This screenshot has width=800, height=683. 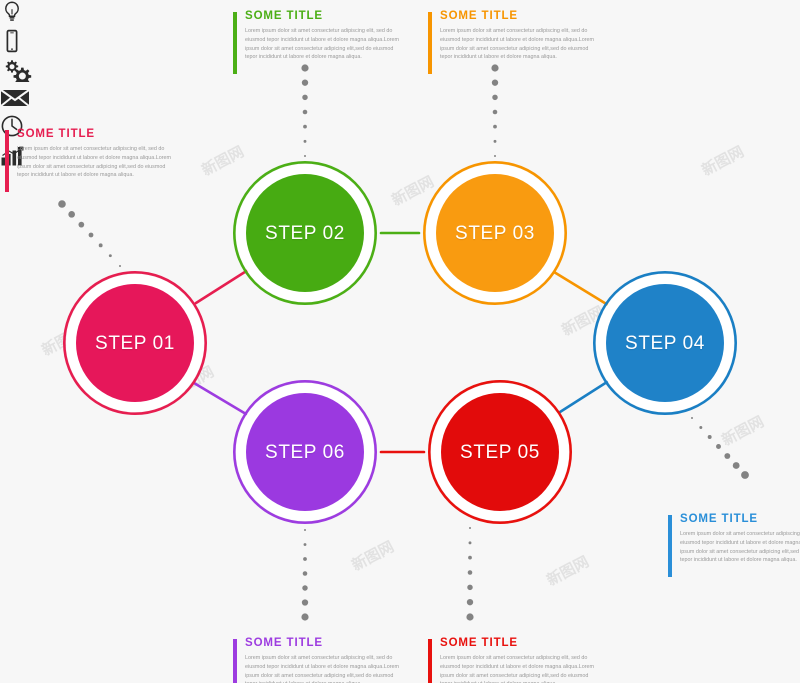 I want to click on step-06-label: STEP 06, so click(x=305, y=452).